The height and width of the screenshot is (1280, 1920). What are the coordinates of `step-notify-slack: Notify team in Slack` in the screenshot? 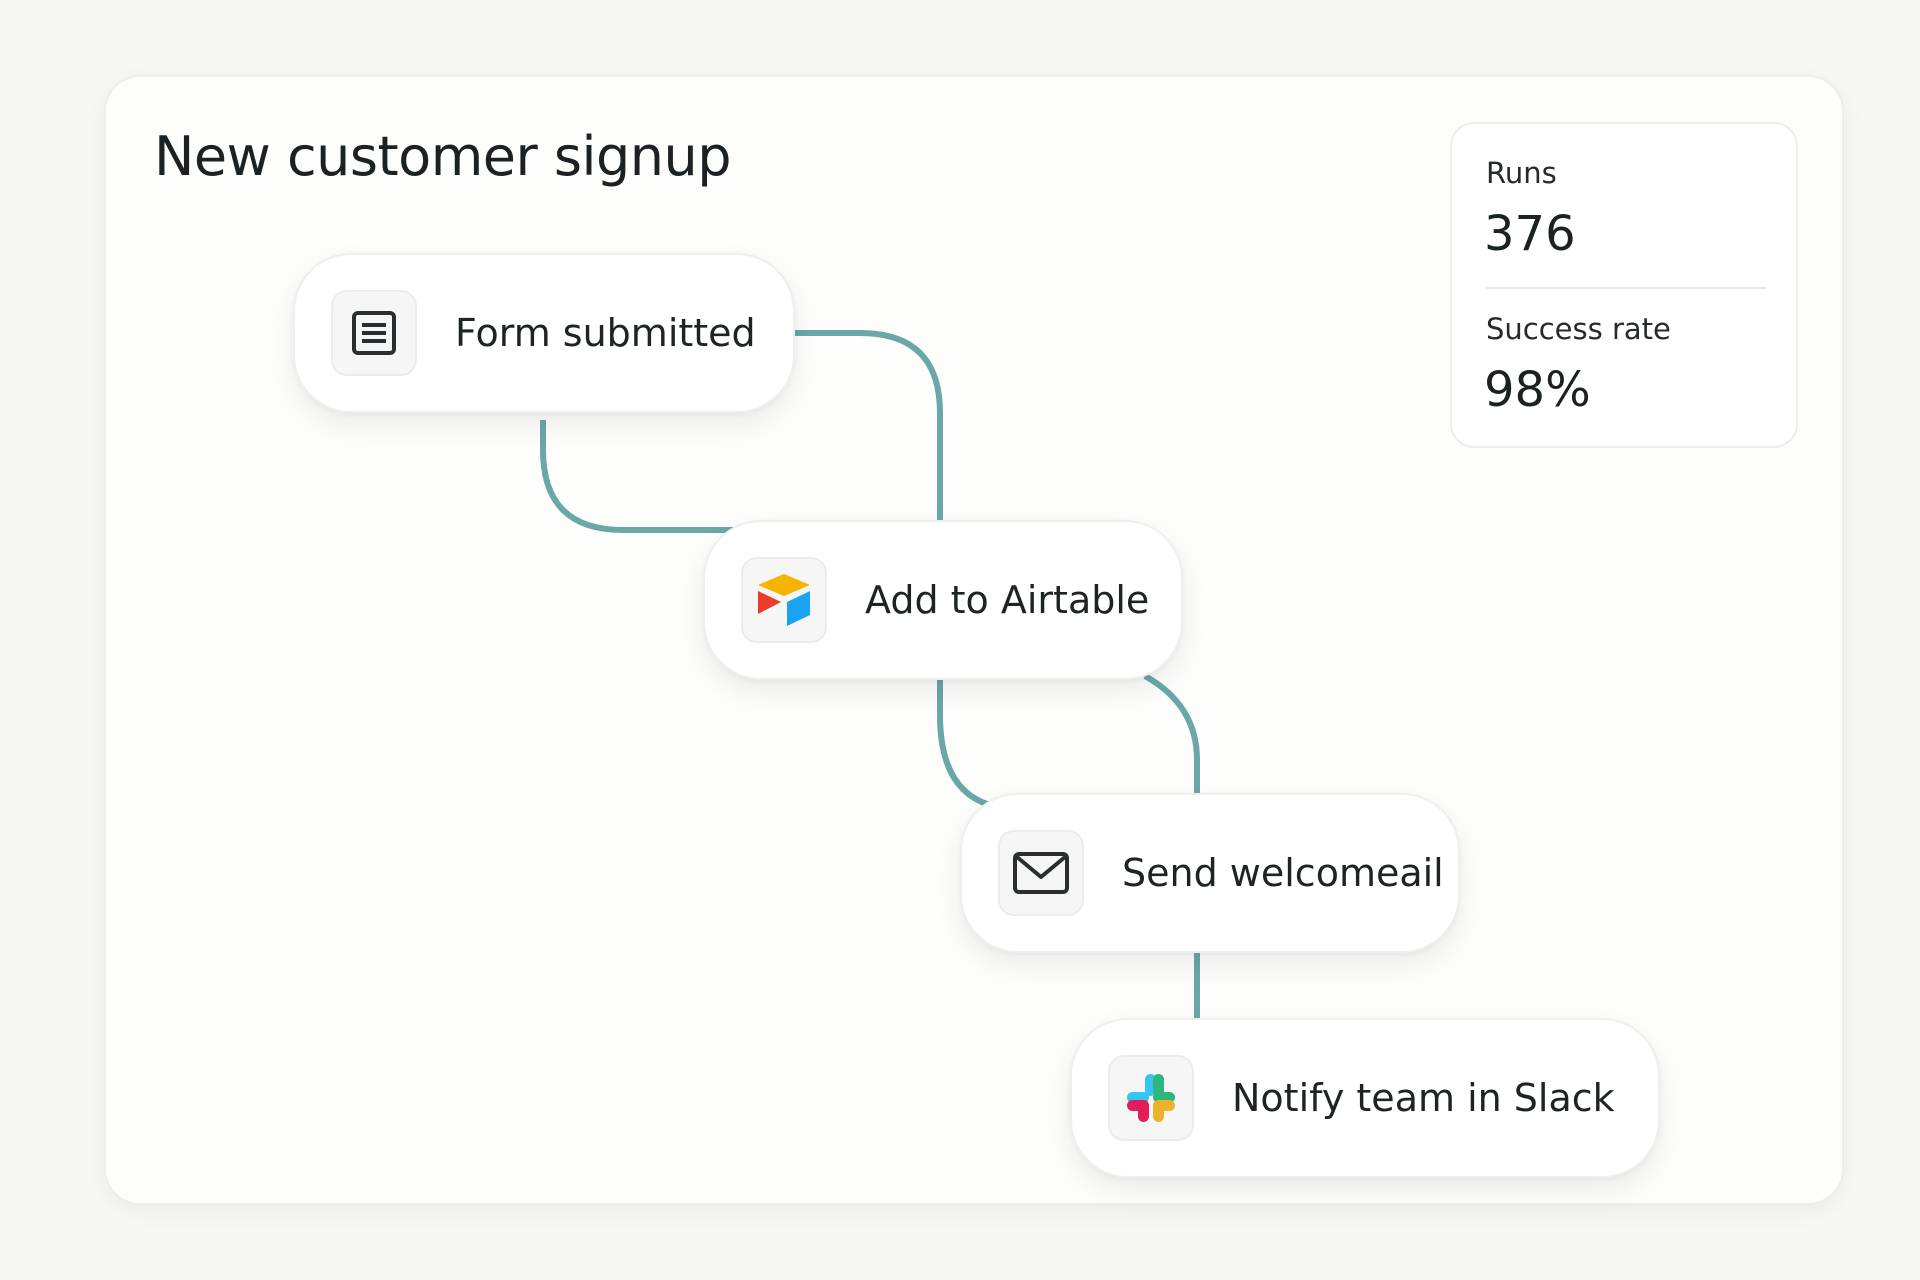 It's located at (1365, 1098).